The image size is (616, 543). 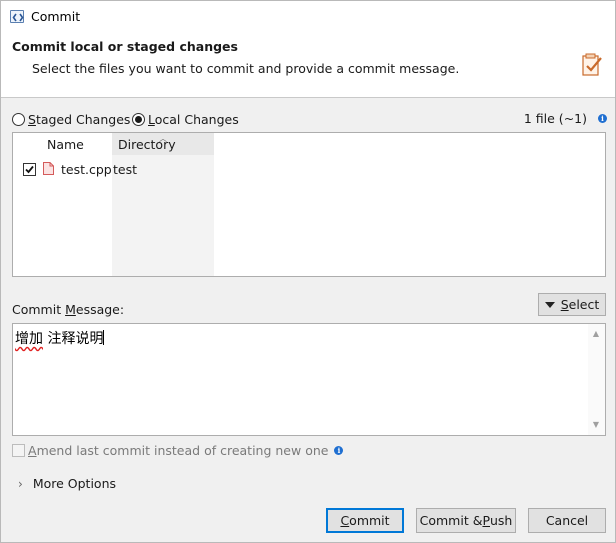 What do you see at coordinates (79, 119) in the screenshot?
I see `staged-changes-label: Staged Changes` at bounding box center [79, 119].